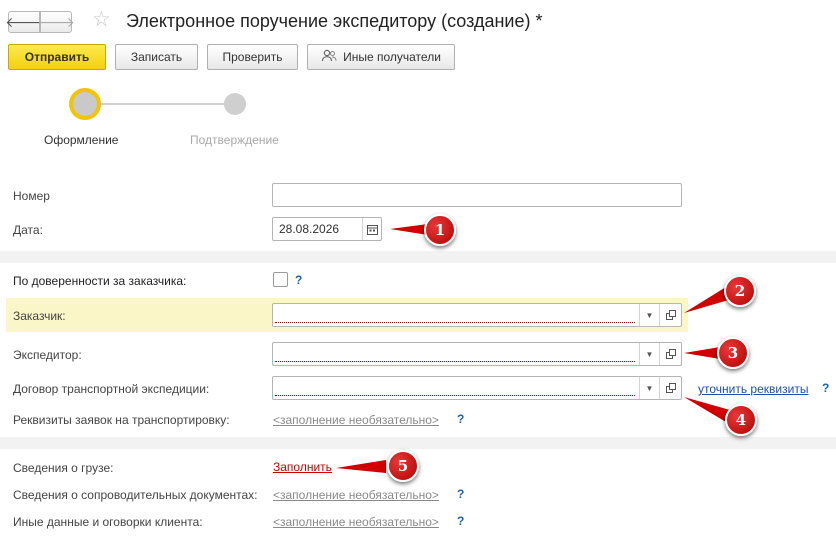 Image resolution: width=836 pixels, height=541 pixels. What do you see at coordinates (440, 230) in the screenshot?
I see `annotation-marker-1: 1` at bounding box center [440, 230].